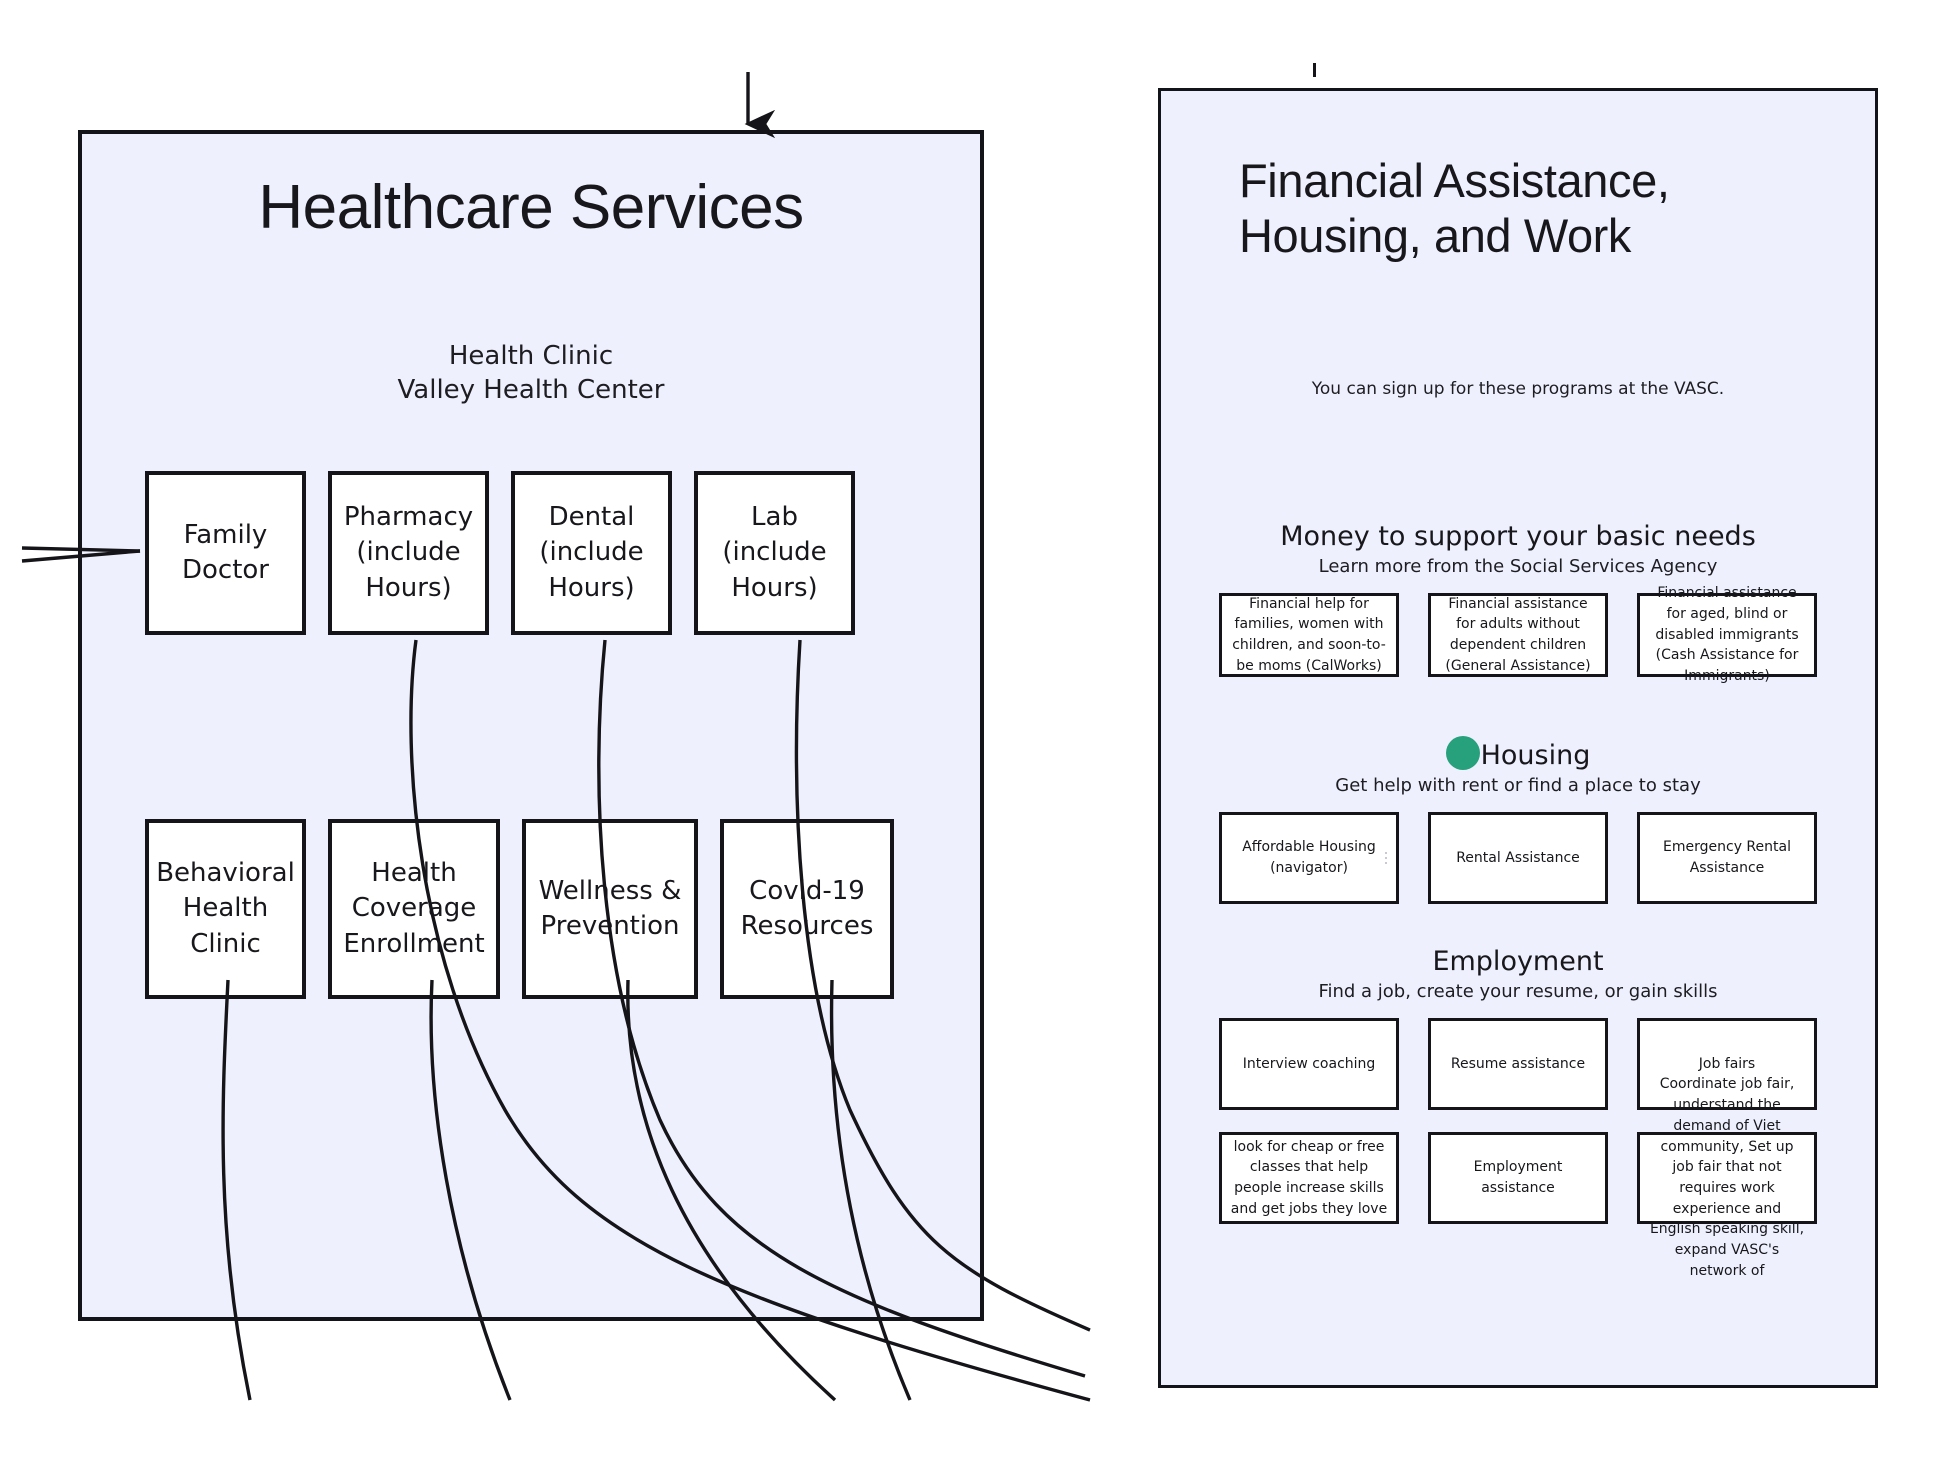 This screenshot has width=1949, height=1466. I want to click on card-emergency-rental-assistance: Emergency Rental Assistance, so click(1727, 858).